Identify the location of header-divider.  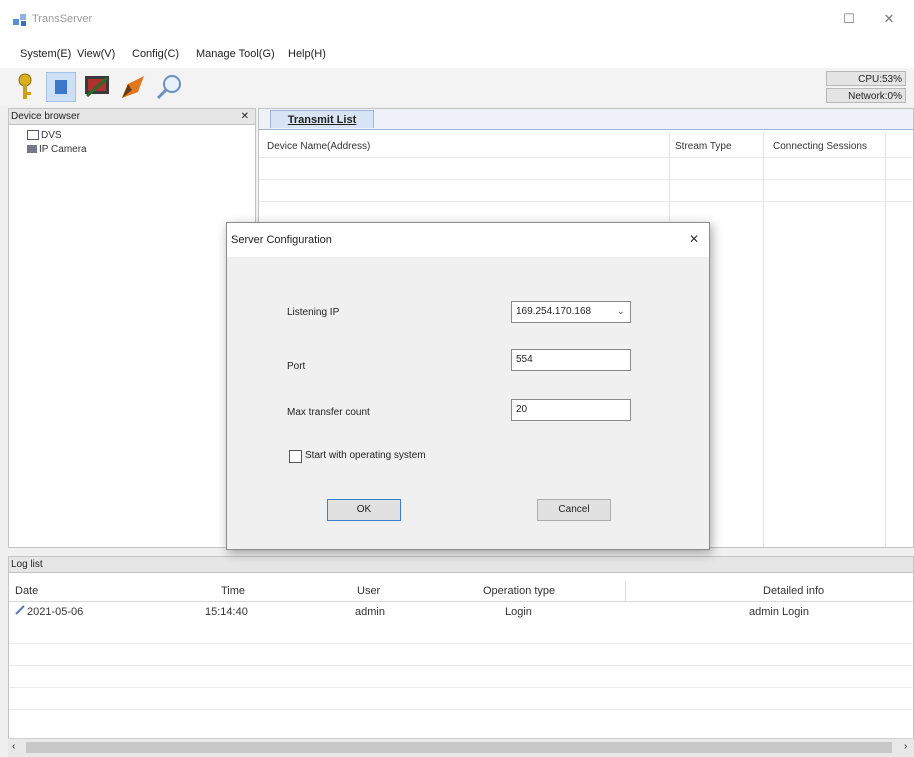
(461, 601).